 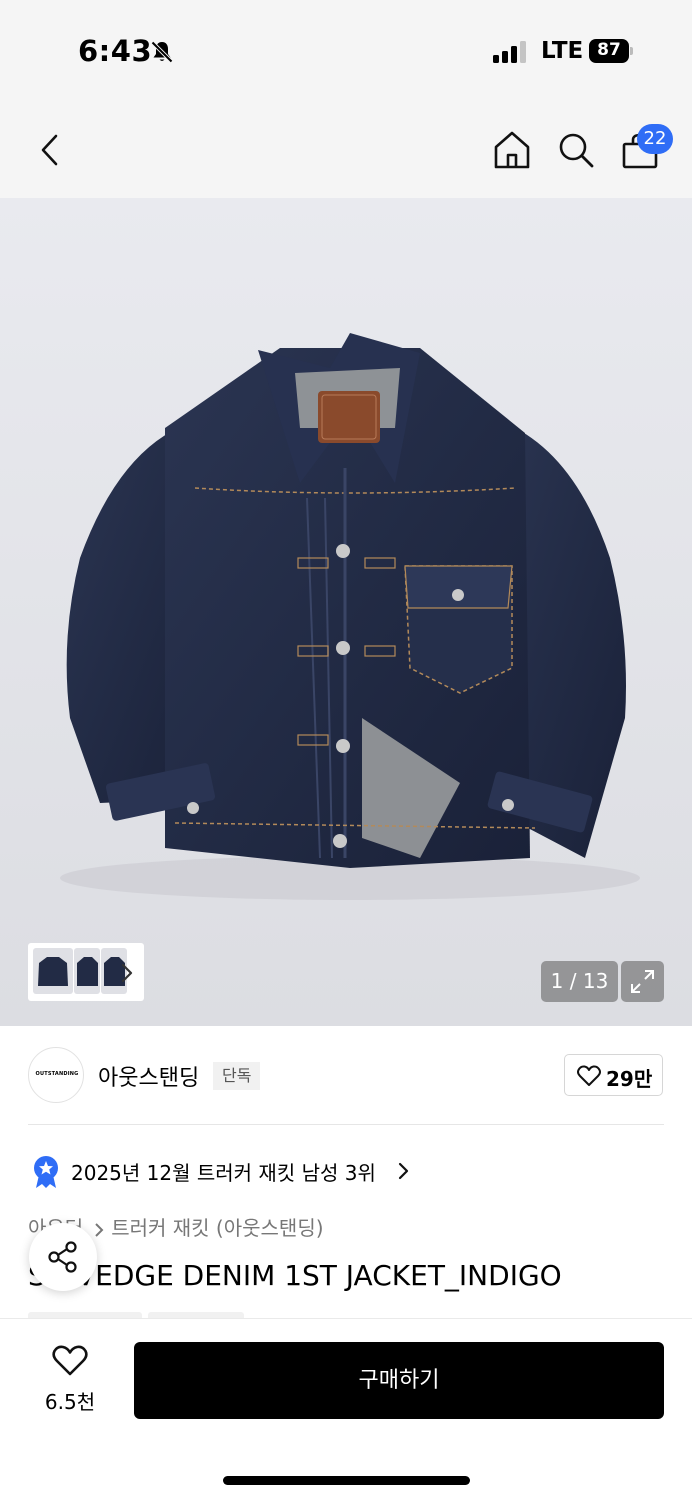 What do you see at coordinates (629, 1079) in the screenshot?
I see `brand-like-count: 29만` at bounding box center [629, 1079].